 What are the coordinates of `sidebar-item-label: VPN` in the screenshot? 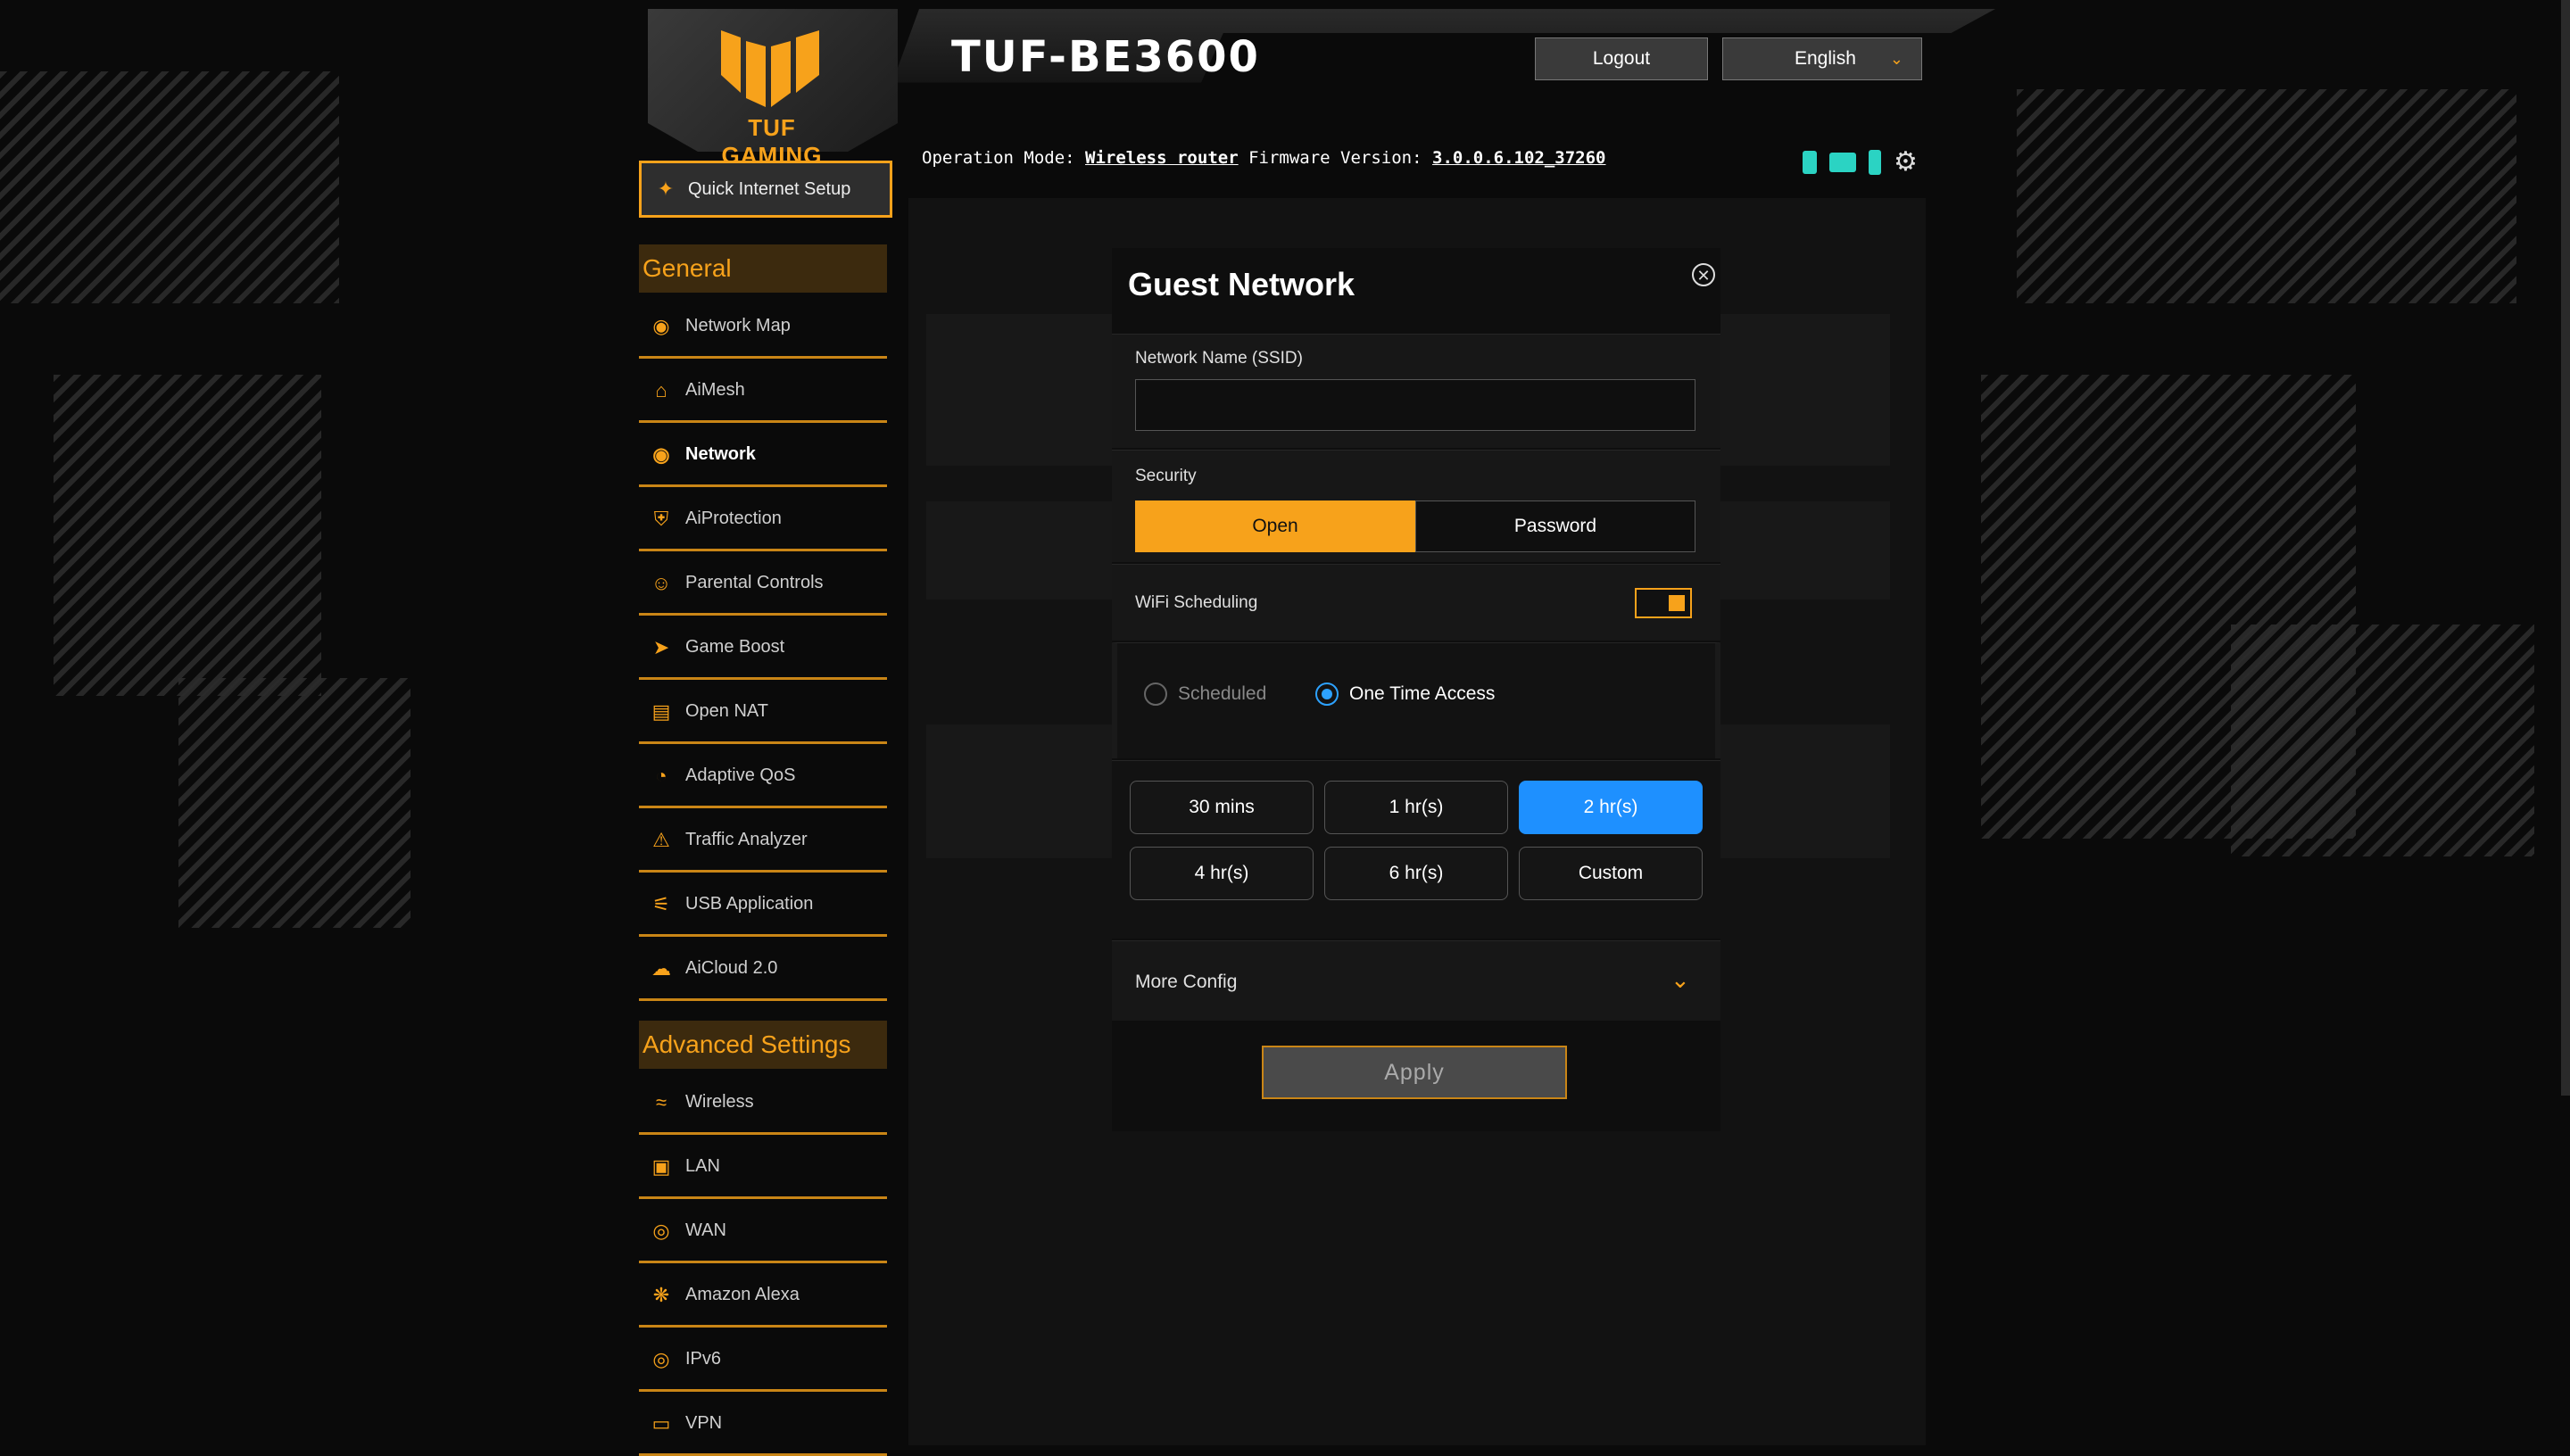 It's located at (704, 1423).